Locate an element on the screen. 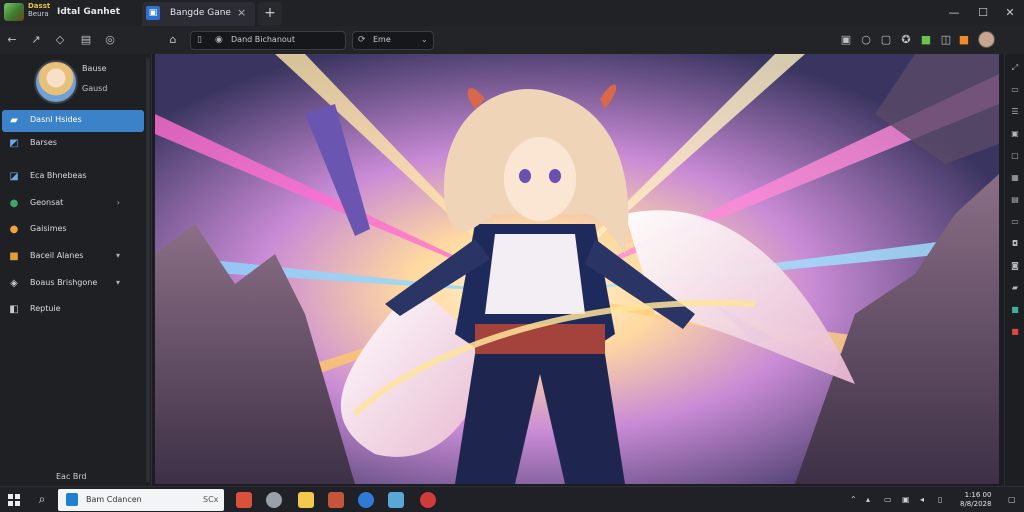  taskbar-app-files-icon is located at coordinates (306, 500).